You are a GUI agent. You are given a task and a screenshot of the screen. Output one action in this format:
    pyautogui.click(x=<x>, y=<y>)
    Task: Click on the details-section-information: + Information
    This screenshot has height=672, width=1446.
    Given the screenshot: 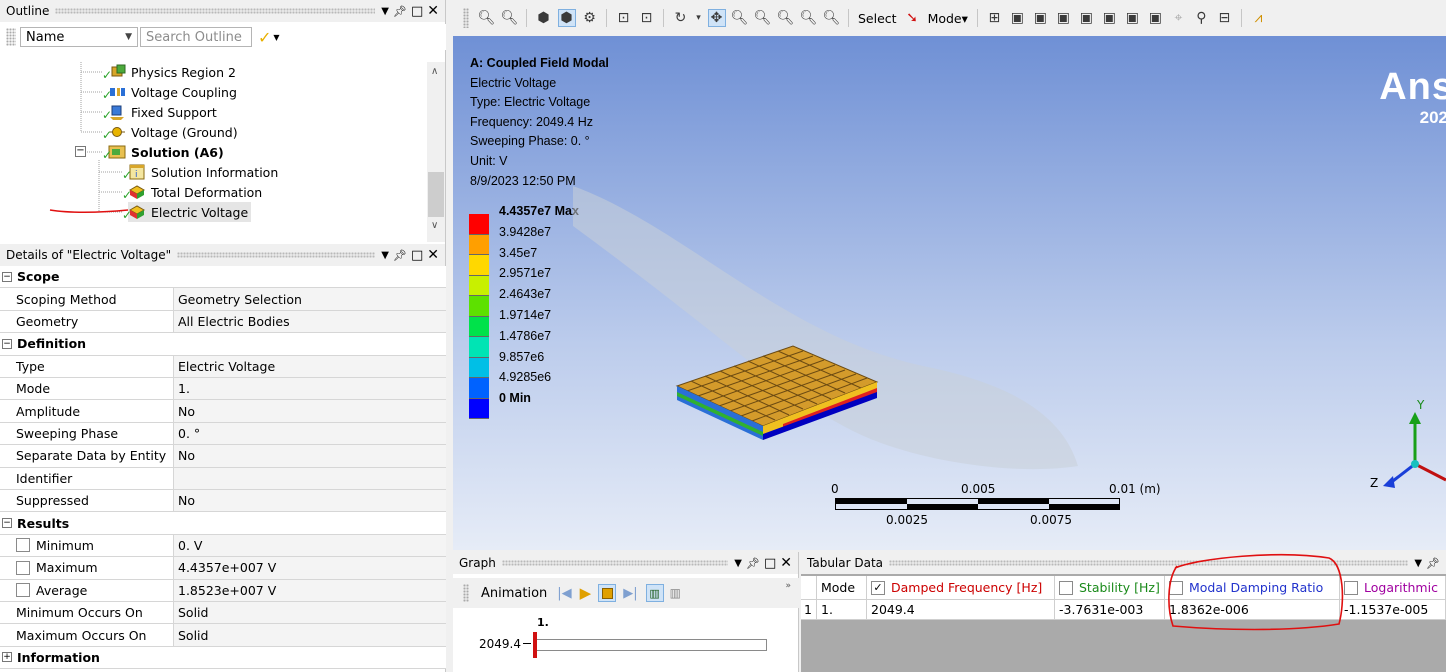 What is the action you would take?
    pyautogui.click(x=223, y=658)
    